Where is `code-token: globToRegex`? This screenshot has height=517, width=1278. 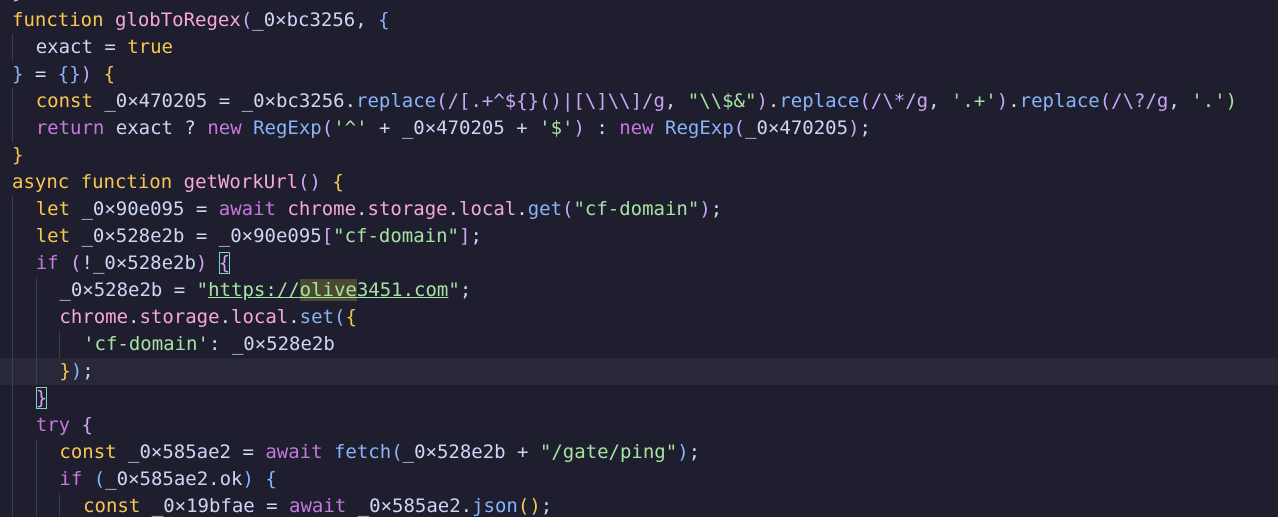 code-token: globToRegex is located at coordinates (177, 20).